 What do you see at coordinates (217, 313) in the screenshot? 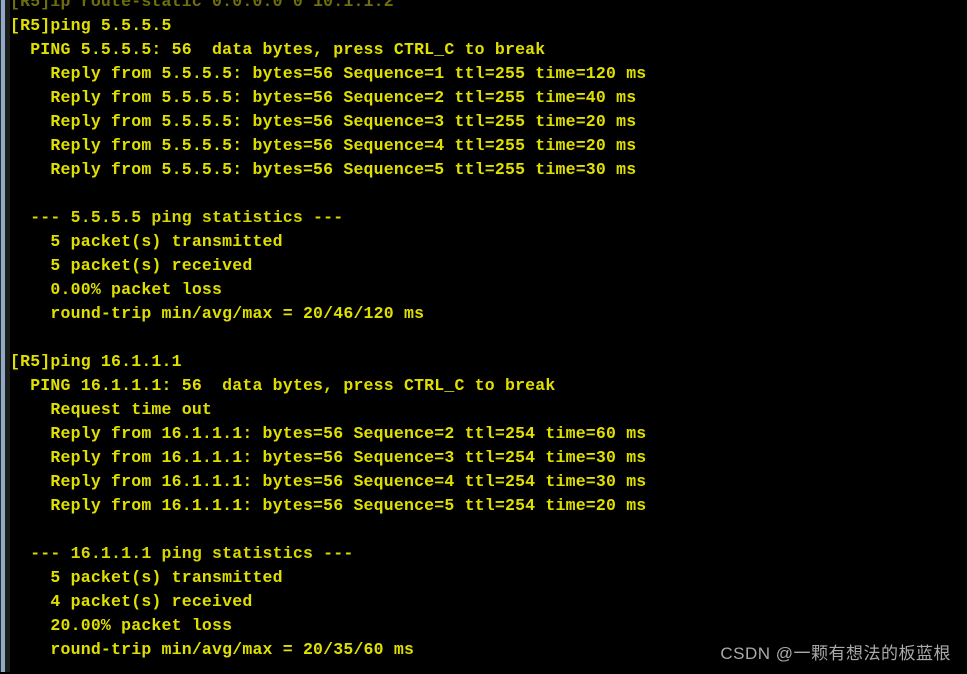
I see `console-line: round-trip min/avg/max = 20/46/120 ms` at bounding box center [217, 313].